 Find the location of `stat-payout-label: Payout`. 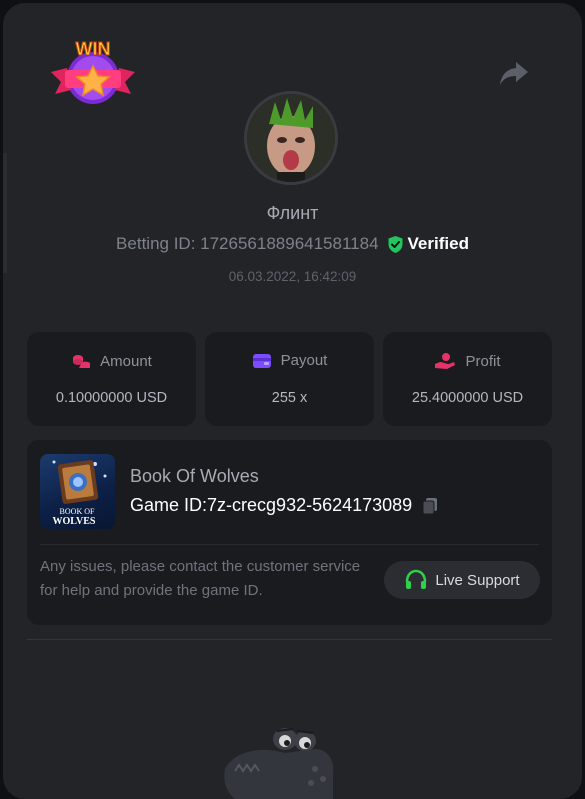

stat-payout-label: Payout is located at coordinates (304, 360).